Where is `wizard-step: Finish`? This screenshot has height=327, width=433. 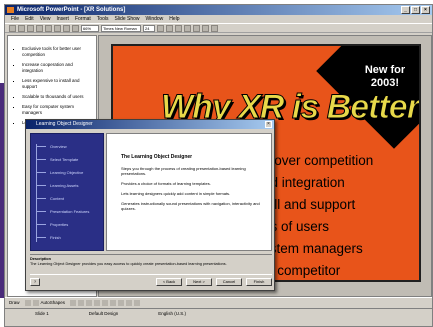 wizard-step: Finish is located at coordinates (62, 237).